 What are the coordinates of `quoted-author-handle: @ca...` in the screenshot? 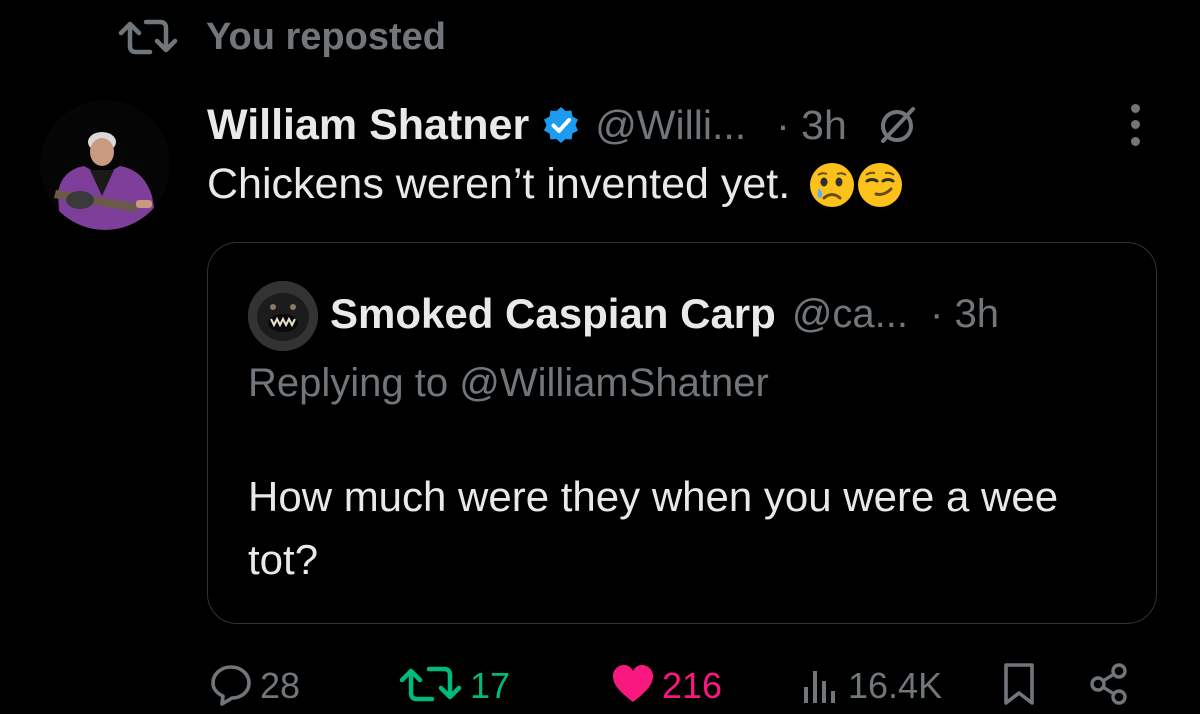 It's located at (850, 314).